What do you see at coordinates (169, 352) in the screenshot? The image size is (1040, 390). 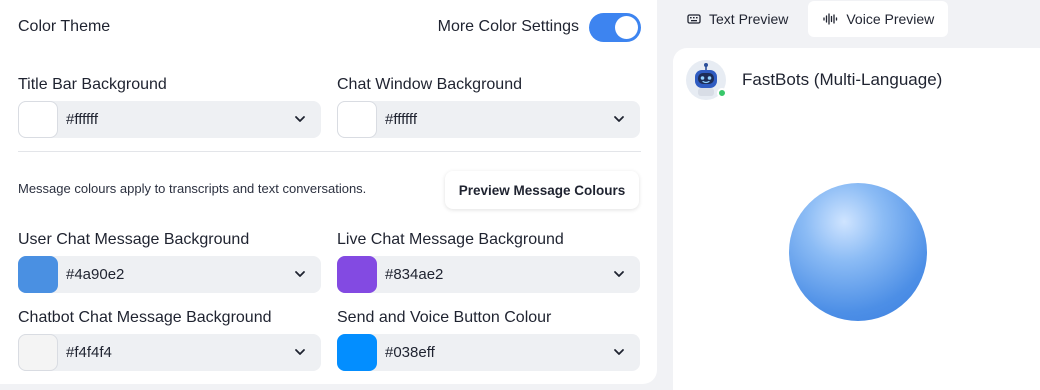 I see `chatbot-chat-message-background-select: #f4f4f4` at bounding box center [169, 352].